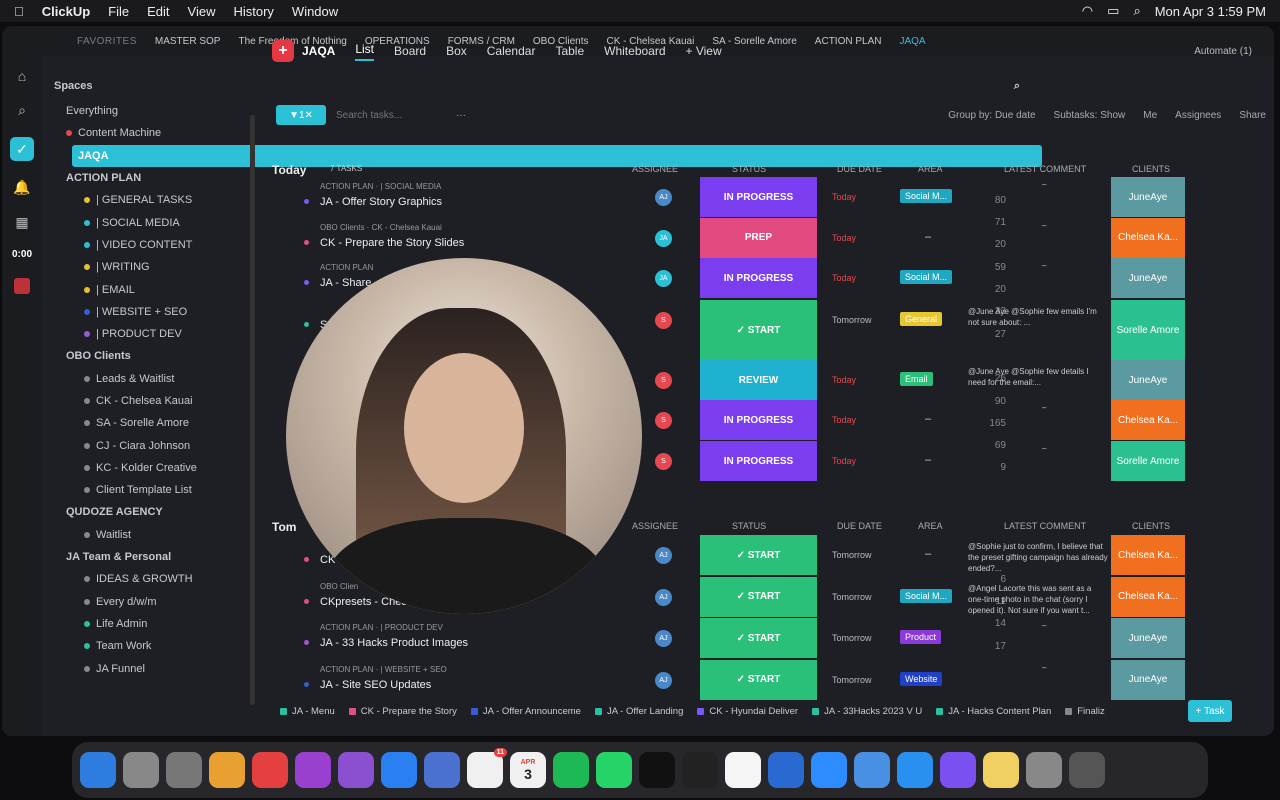 The image size is (1280, 800). What do you see at coordinates (1113, 11) in the screenshot?
I see `battery-icon: ▭` at bounding box center [1113, 11].